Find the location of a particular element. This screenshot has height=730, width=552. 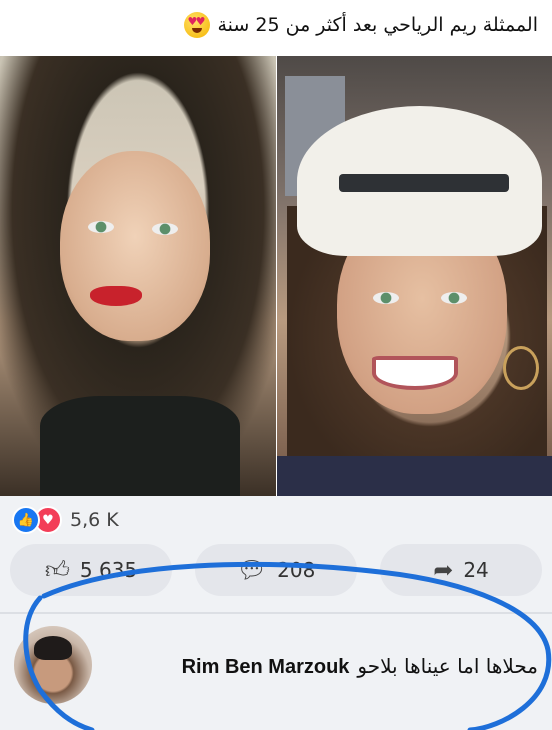

like-count: 5 635 is located at coordinates (108, 570).